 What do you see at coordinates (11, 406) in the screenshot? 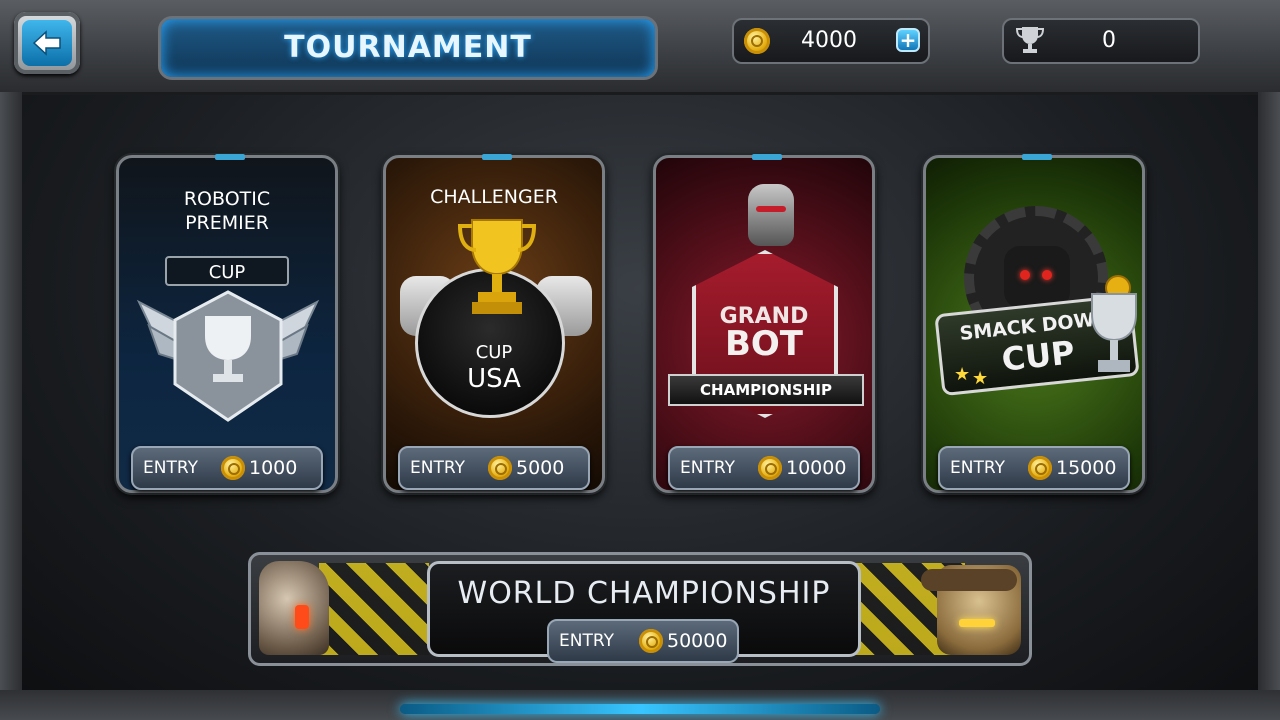
I see `left-frame` at bounding box center [11, 406].